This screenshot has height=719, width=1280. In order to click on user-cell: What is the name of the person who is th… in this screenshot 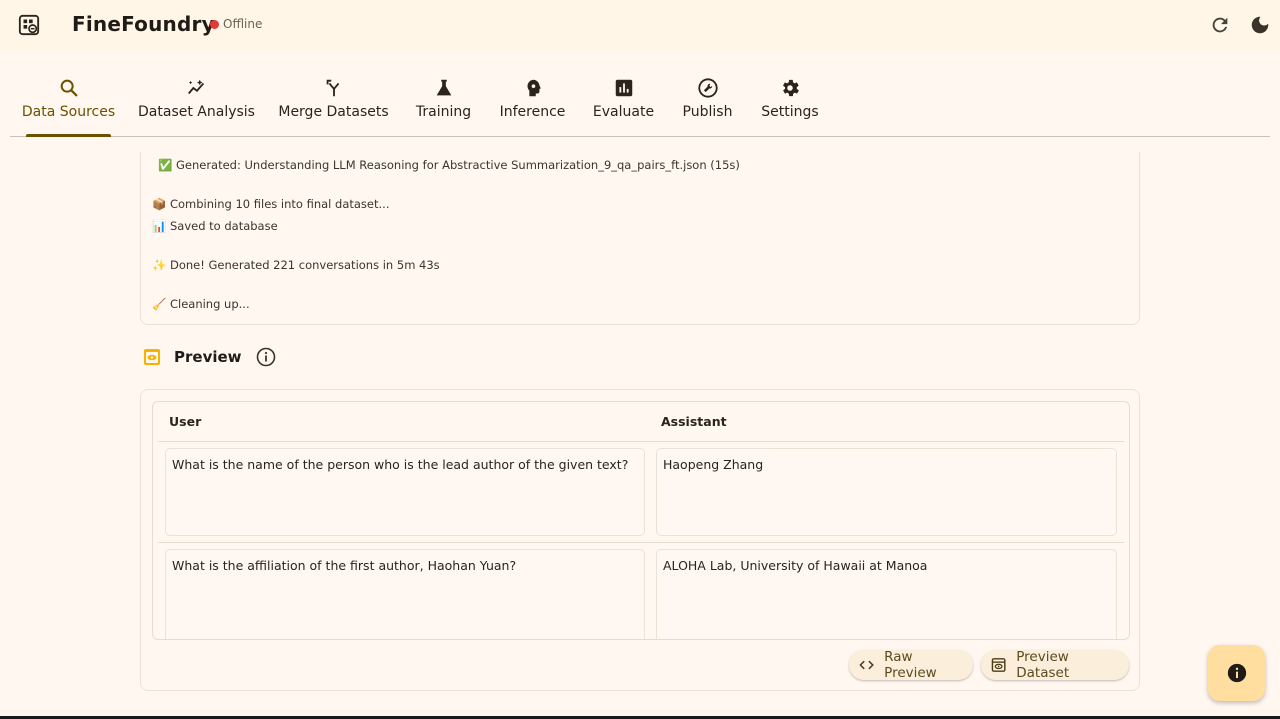, I will do `click(405, 492)`.